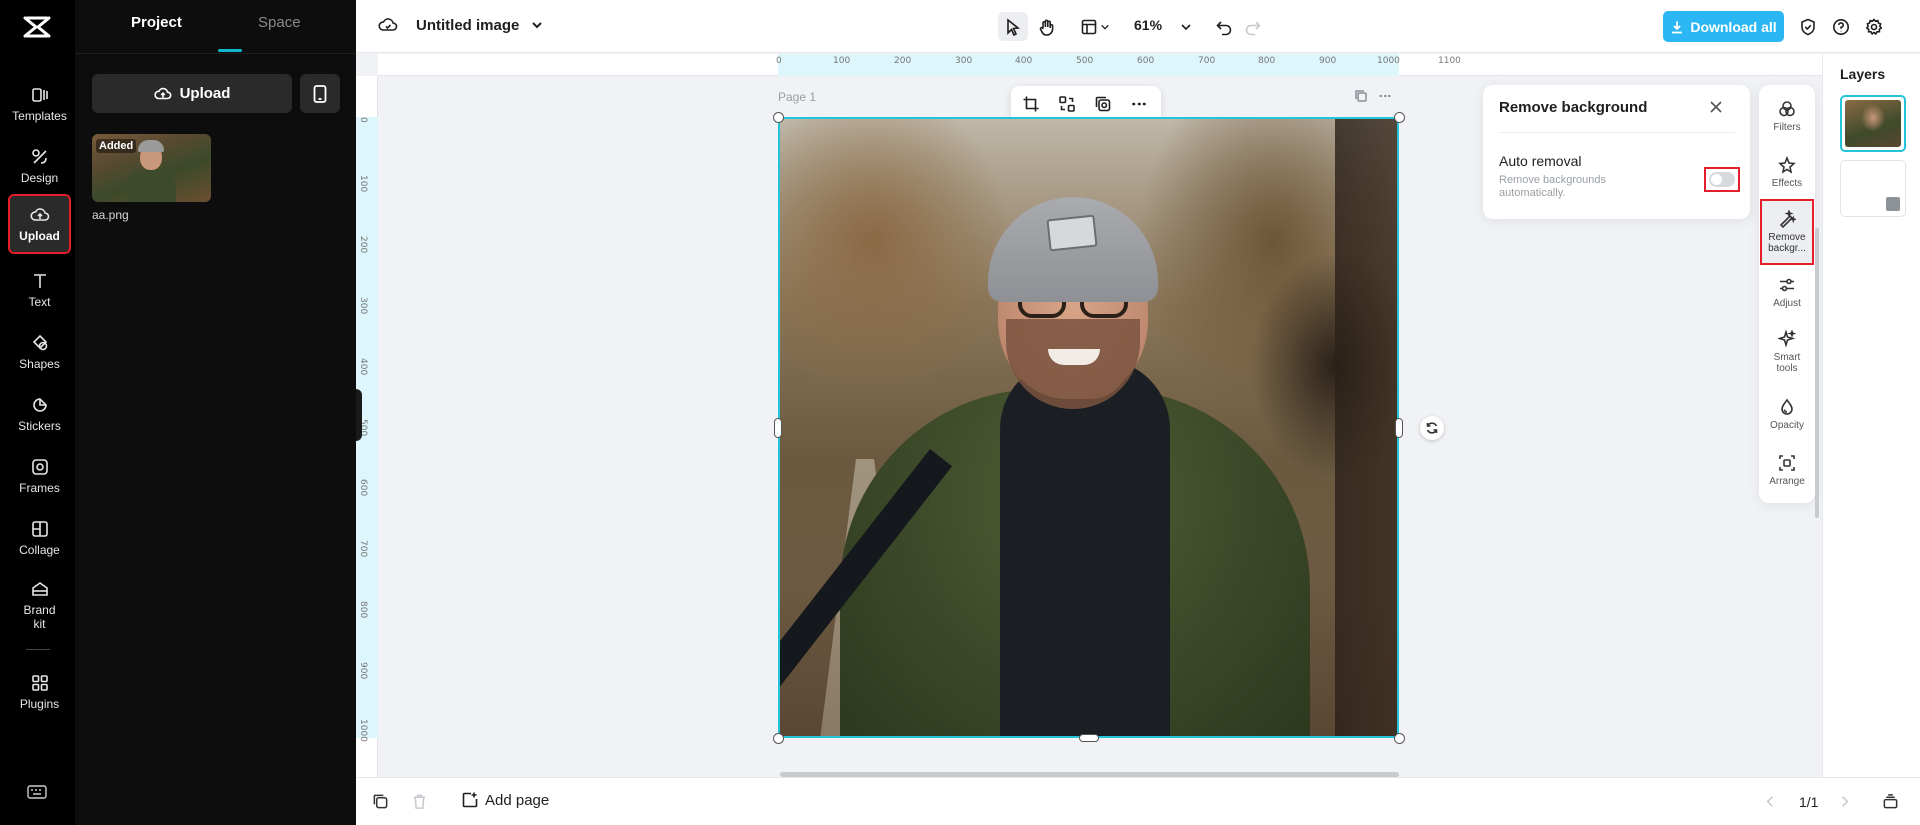 The image size is (1920, 825). What do you see at coordinates (39, 352) in the screenshot?
I see `rail-shapes: Shapes` at bounding box center [39, 352].